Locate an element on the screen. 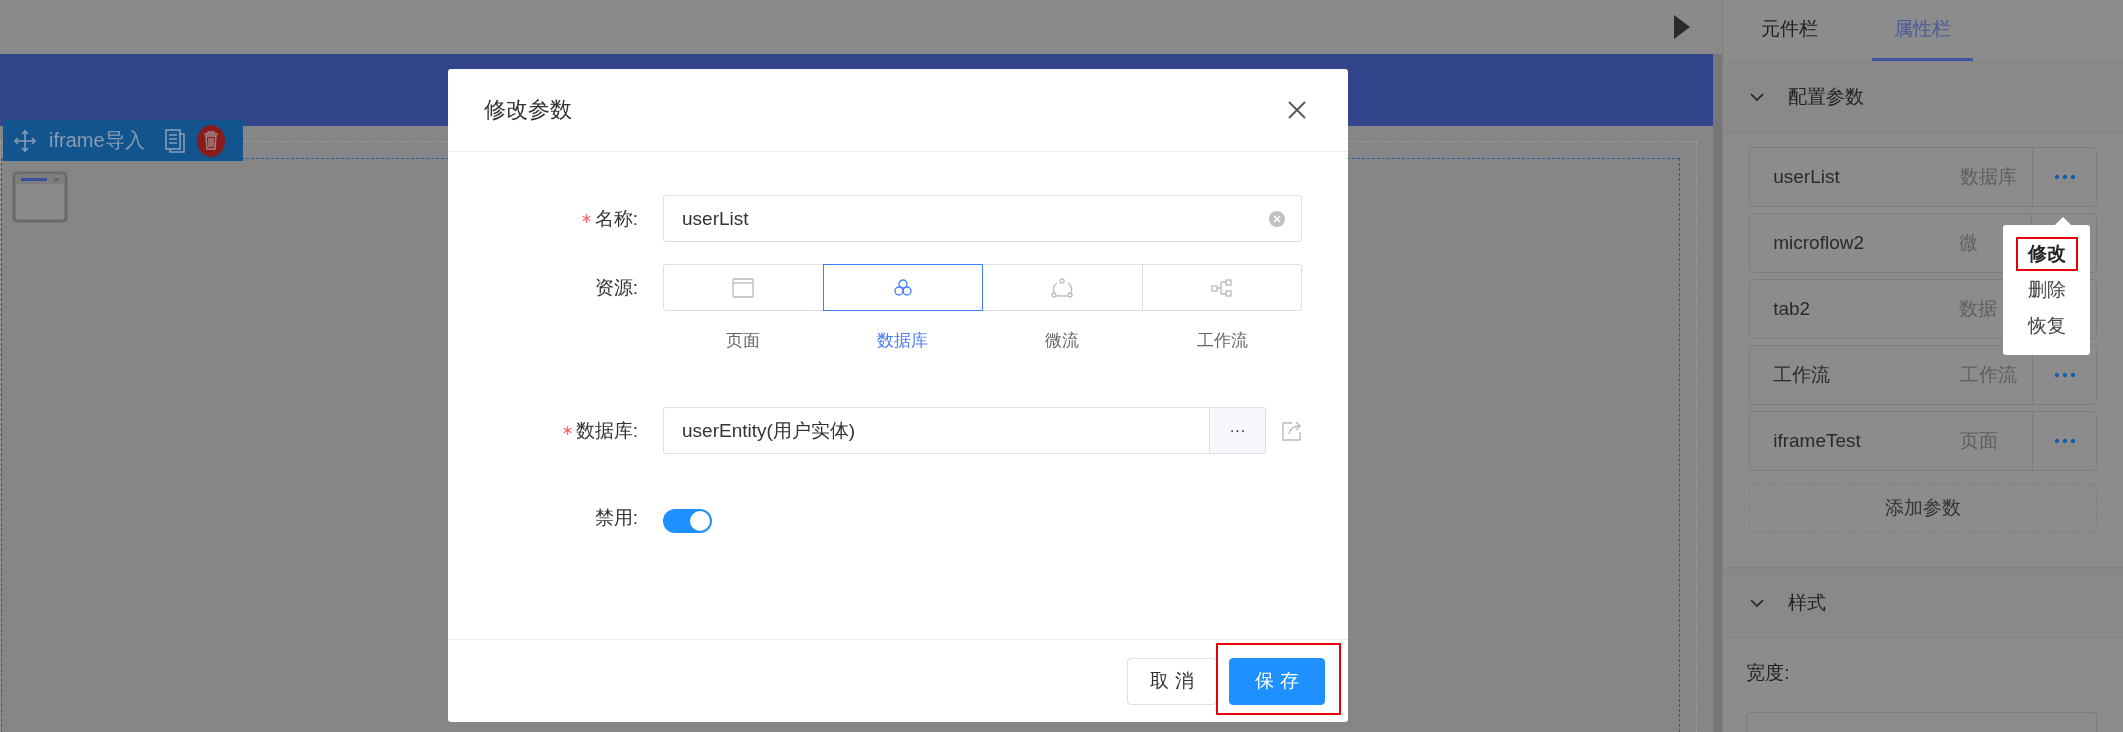 The width and height of the screenshot is (2123, 732). database-field: userEntity(用户实体) is located at coordinates (936, 430).